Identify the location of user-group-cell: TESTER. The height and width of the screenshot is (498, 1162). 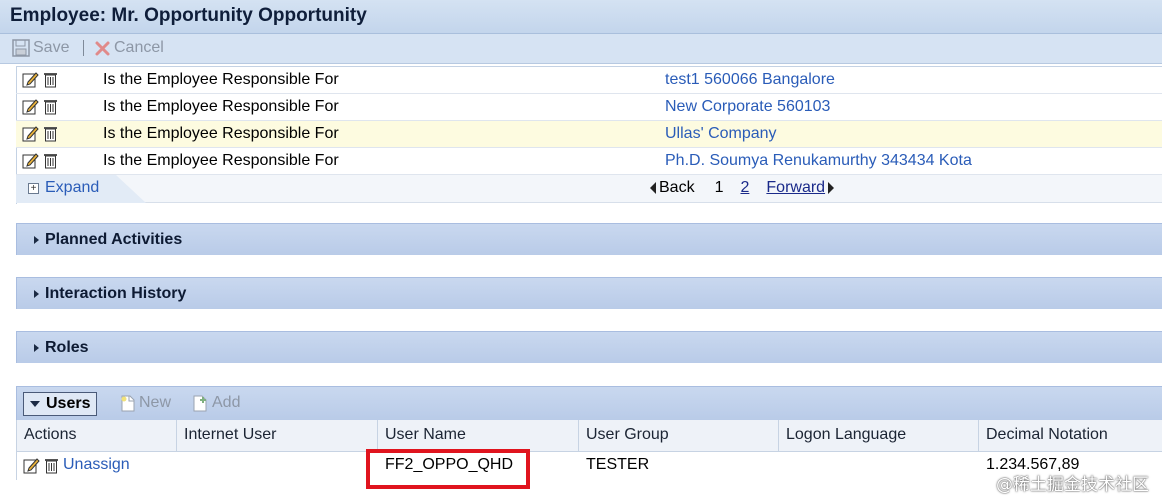
(618, 464).